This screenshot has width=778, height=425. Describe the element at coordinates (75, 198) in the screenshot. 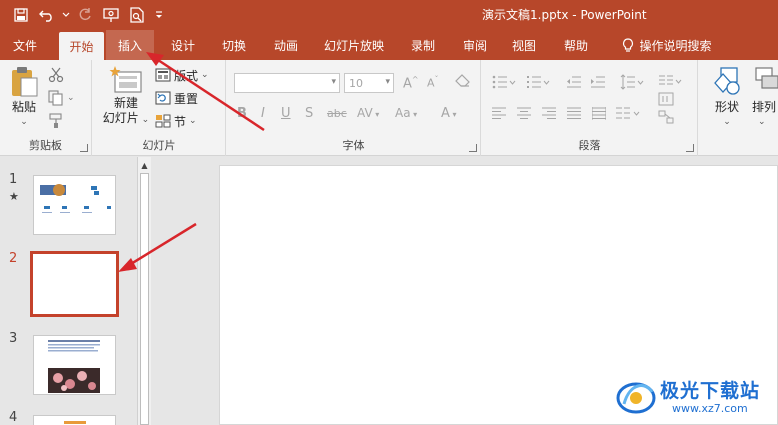

I see `slide-1-preview` at that location.